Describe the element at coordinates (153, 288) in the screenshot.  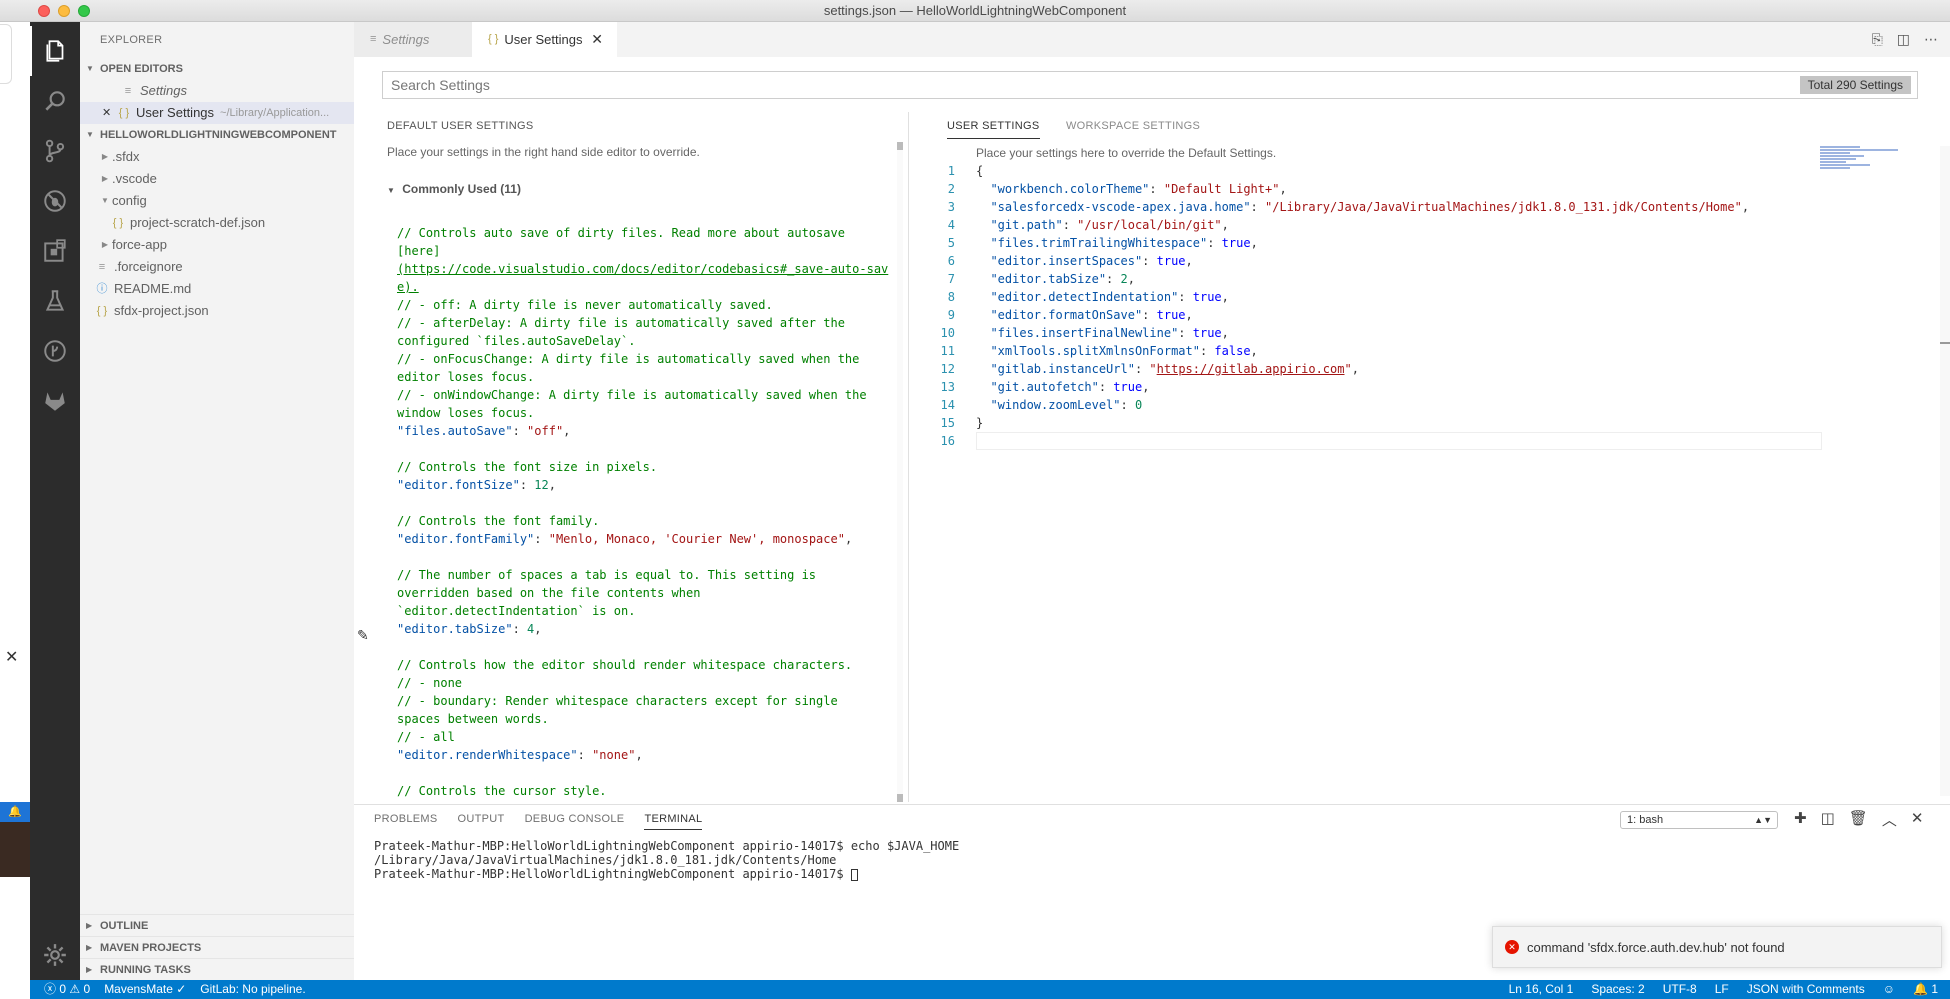
I see `tree-item-label: README.md` at that location.